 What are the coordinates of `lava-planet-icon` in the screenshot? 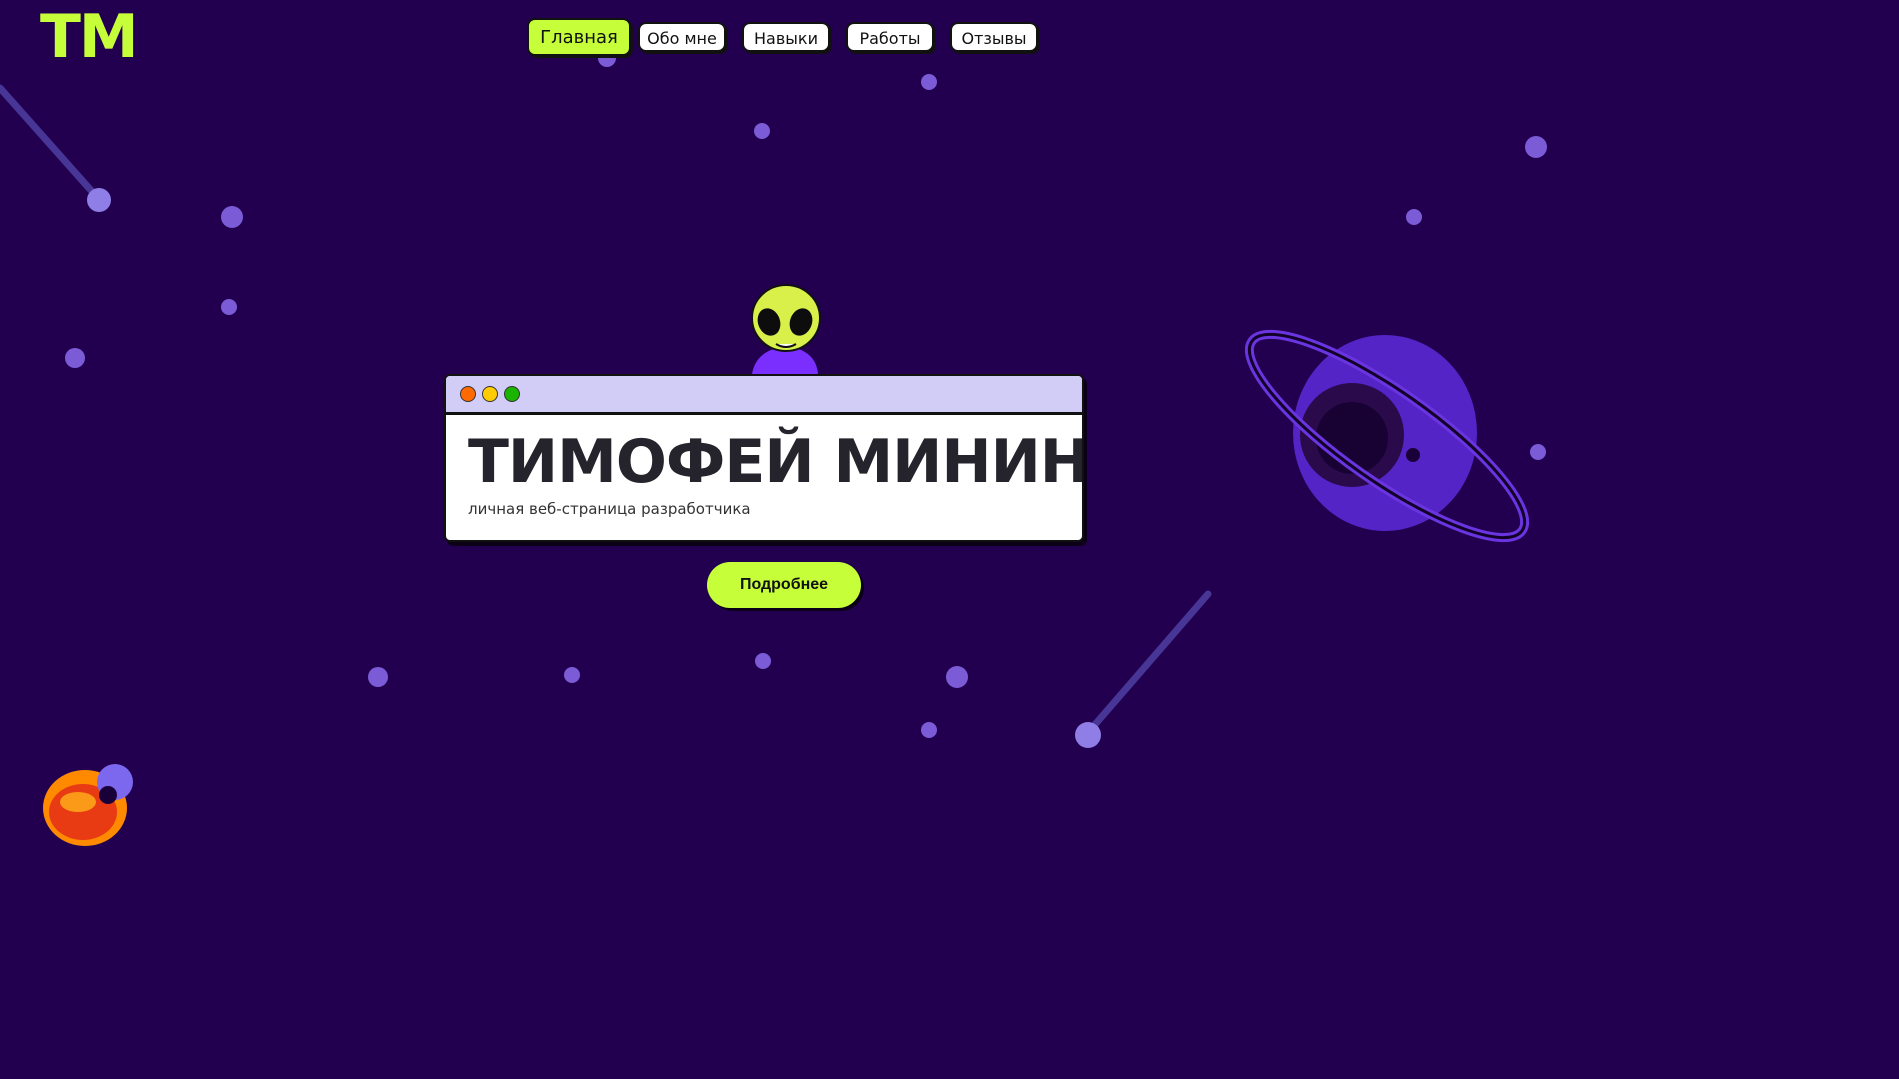 It's located at (88, 805).